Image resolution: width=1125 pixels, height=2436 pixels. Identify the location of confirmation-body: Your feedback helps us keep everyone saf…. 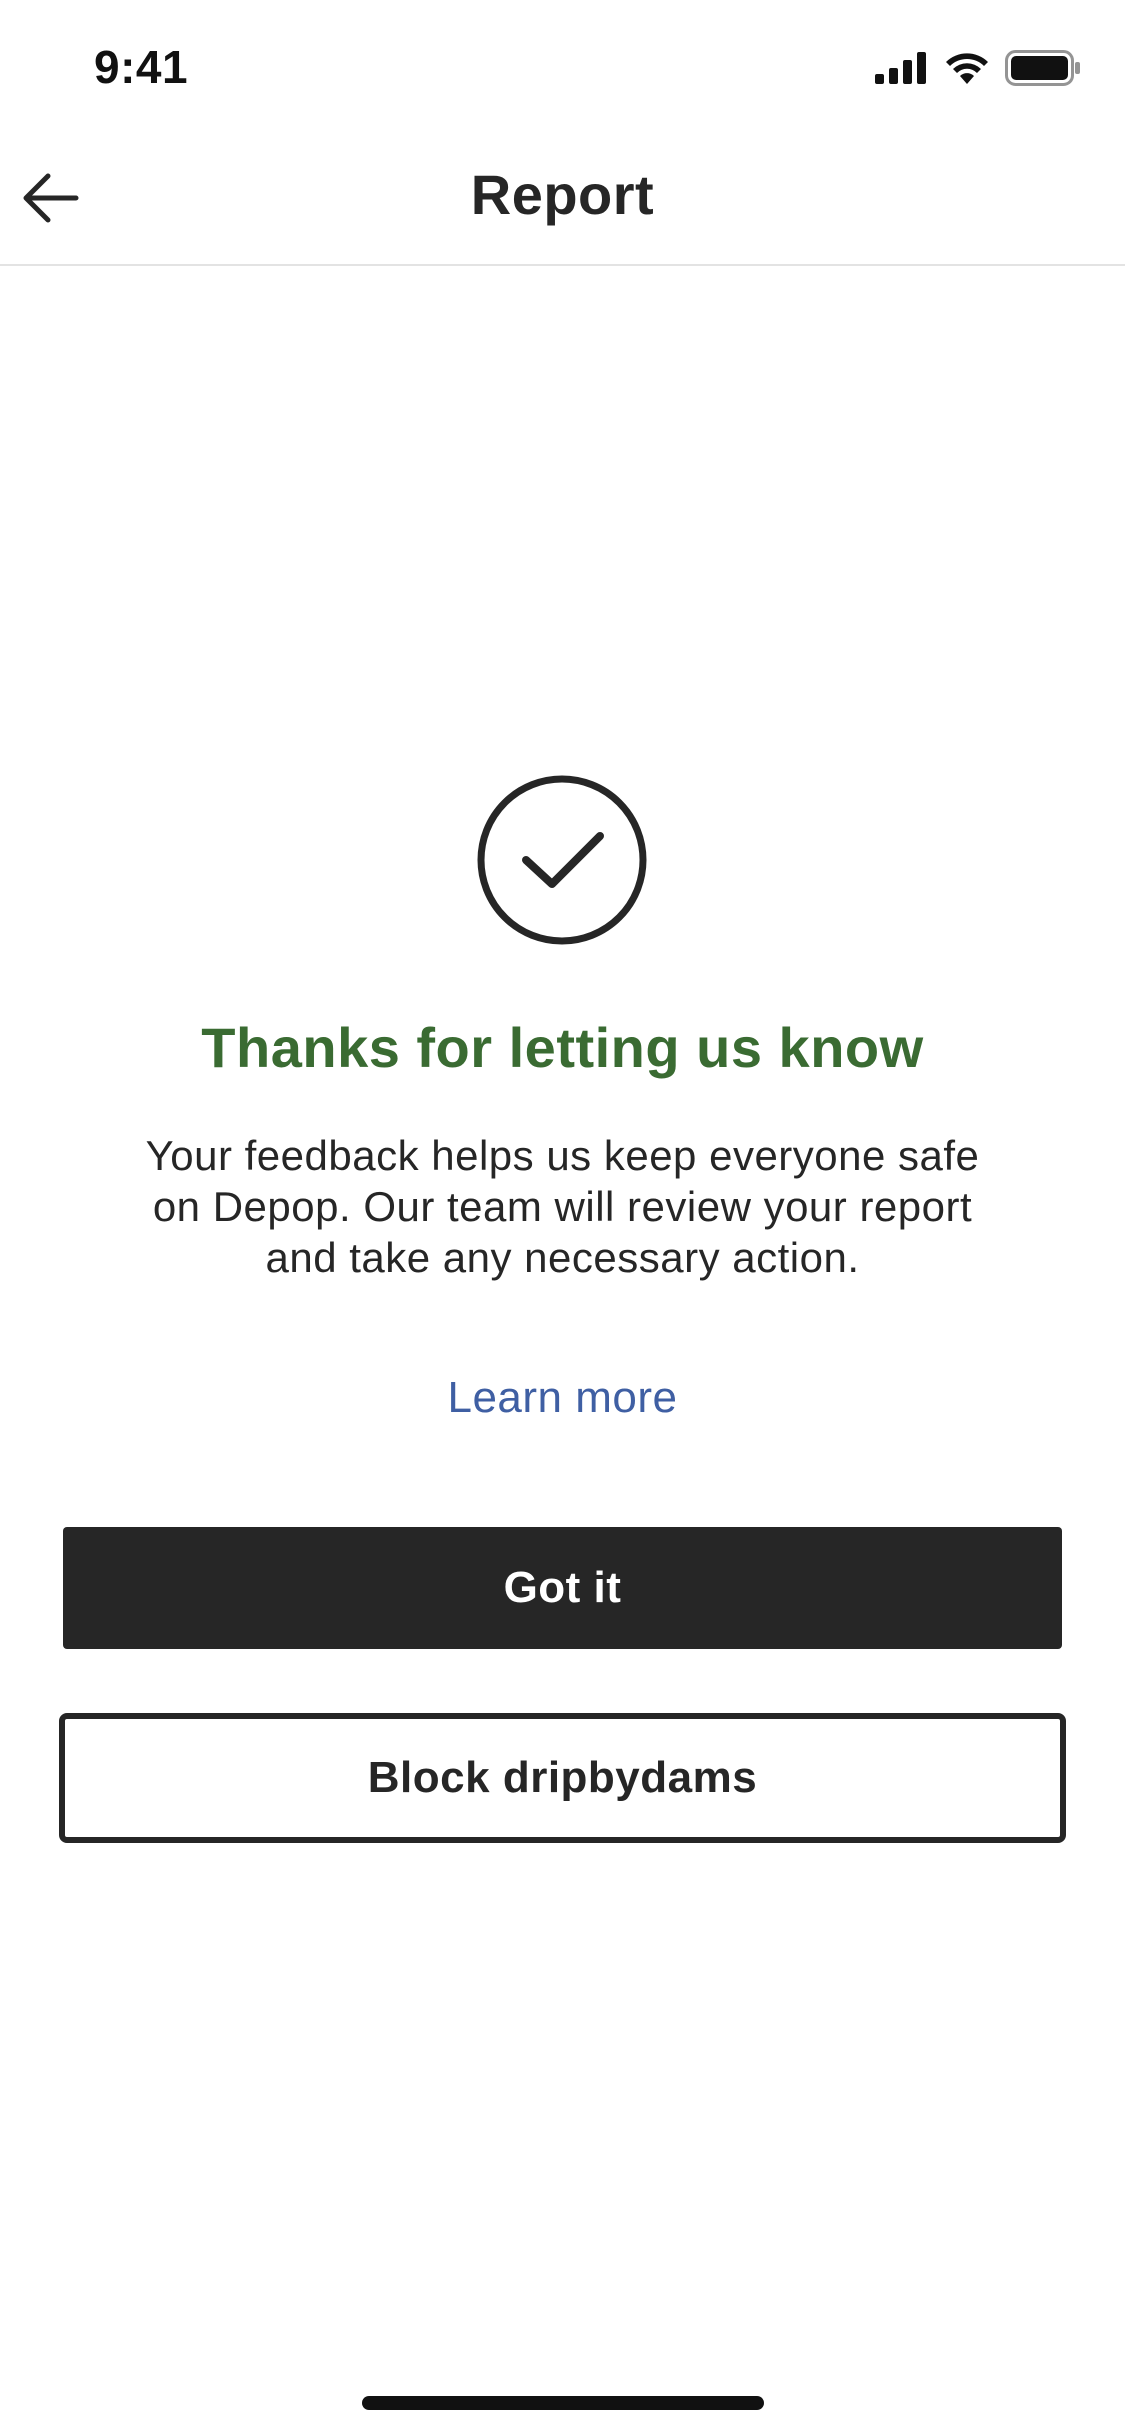
(562, 1206).